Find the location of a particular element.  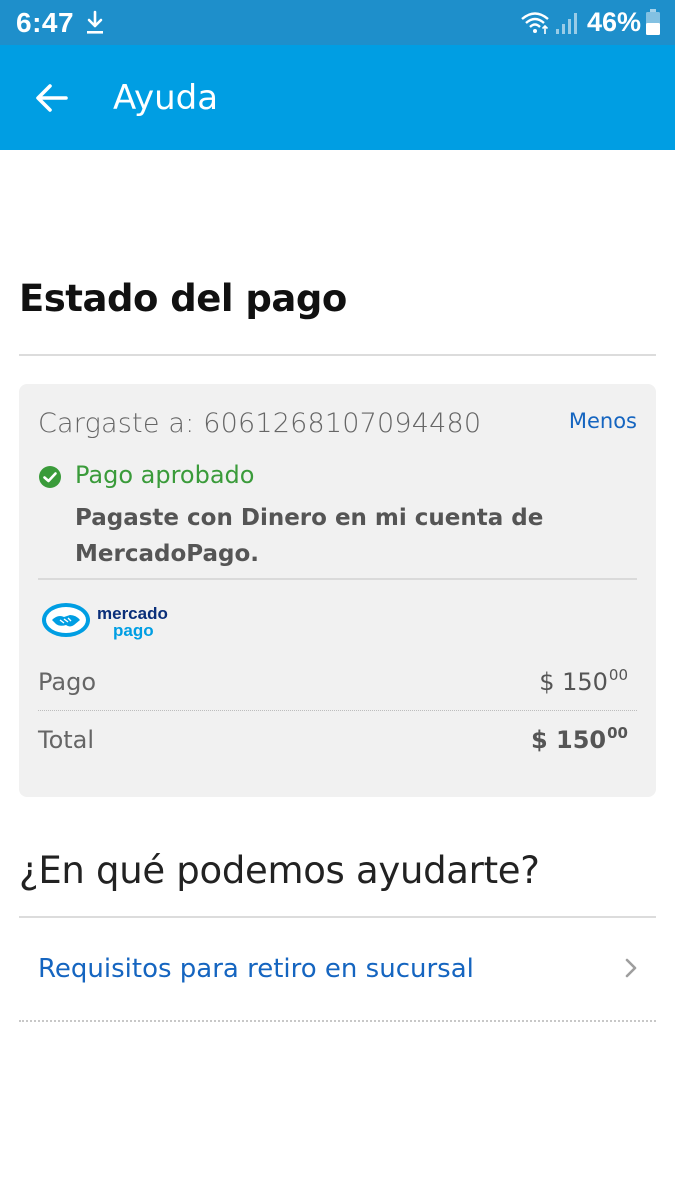

charged-to-text: Cargaste a: 6061268107094480 is located at coordinates (260, 423).